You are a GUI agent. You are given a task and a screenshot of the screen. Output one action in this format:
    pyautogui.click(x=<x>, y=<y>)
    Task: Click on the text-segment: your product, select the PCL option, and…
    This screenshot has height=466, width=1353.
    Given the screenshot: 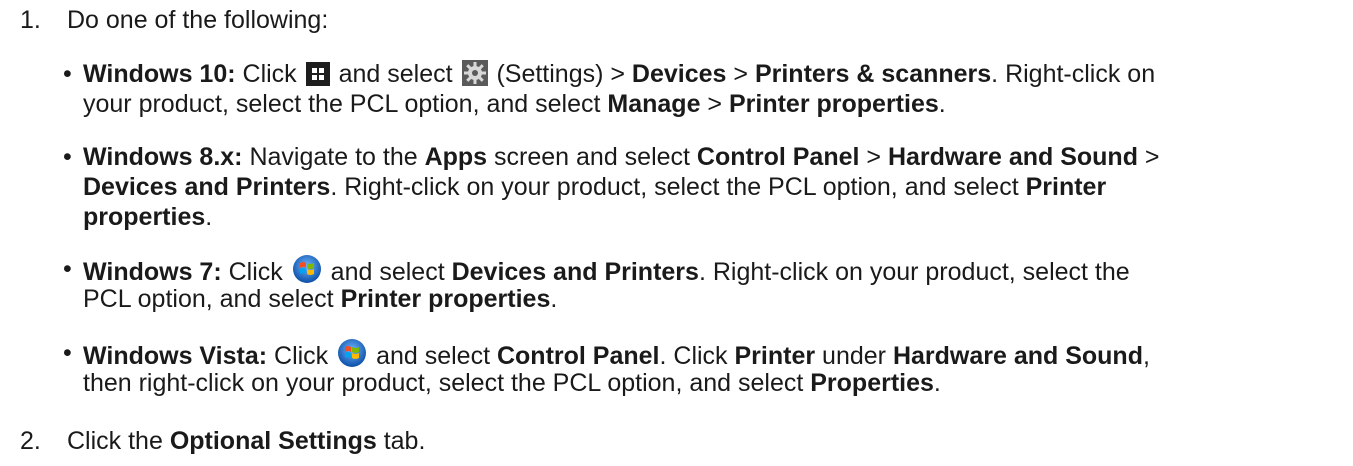 What is the action you would take?
    pyautogui.click(x=345, y=104)
    